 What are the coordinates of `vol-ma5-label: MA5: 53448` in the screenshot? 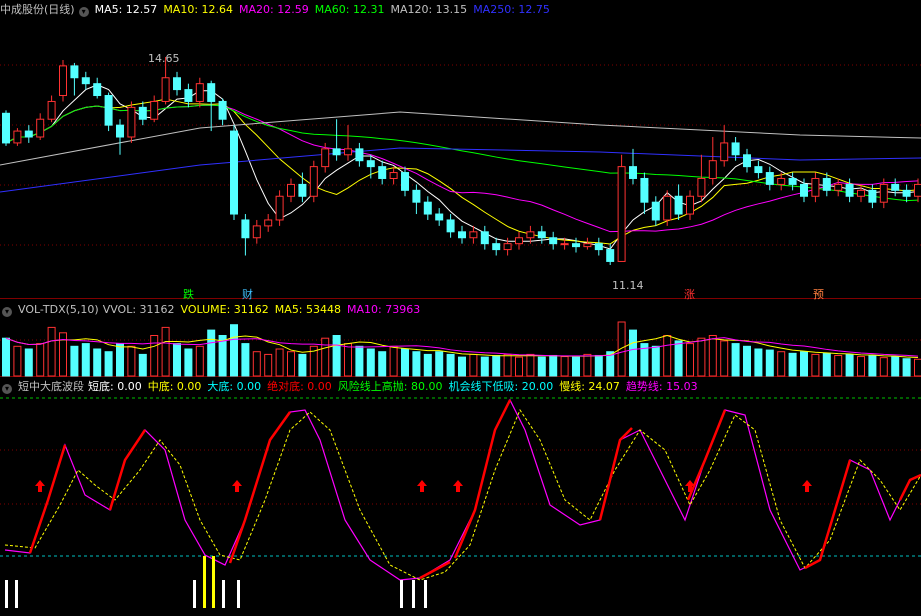 It's located at (308, 309).